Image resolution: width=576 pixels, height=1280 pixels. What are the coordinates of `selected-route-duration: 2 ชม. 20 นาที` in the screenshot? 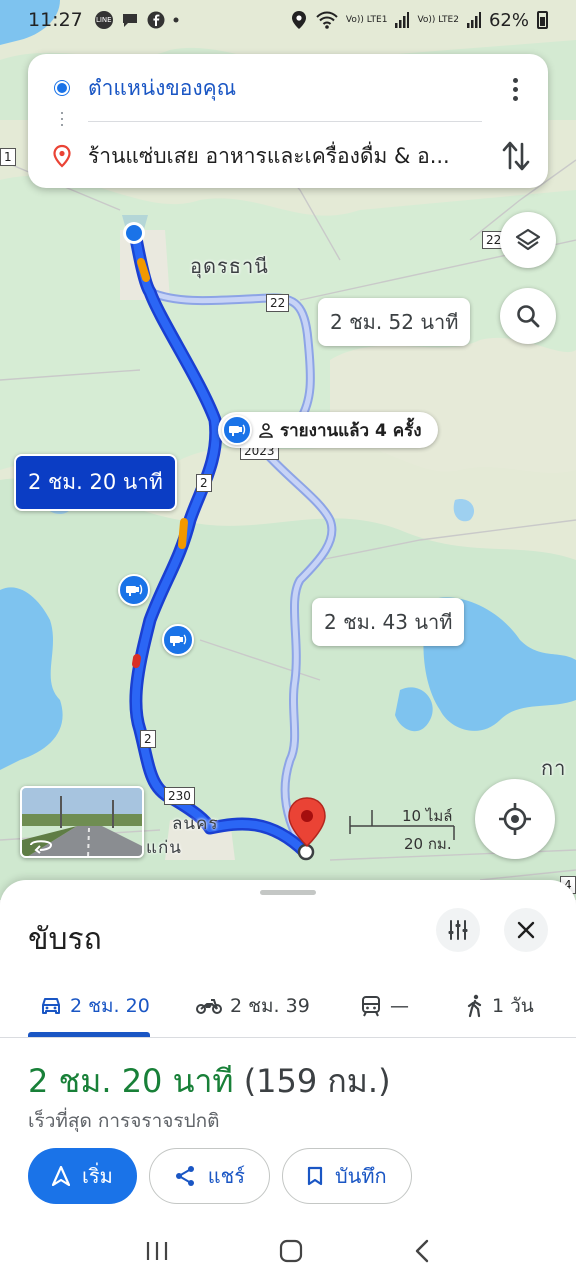 It's located at (95, 482).